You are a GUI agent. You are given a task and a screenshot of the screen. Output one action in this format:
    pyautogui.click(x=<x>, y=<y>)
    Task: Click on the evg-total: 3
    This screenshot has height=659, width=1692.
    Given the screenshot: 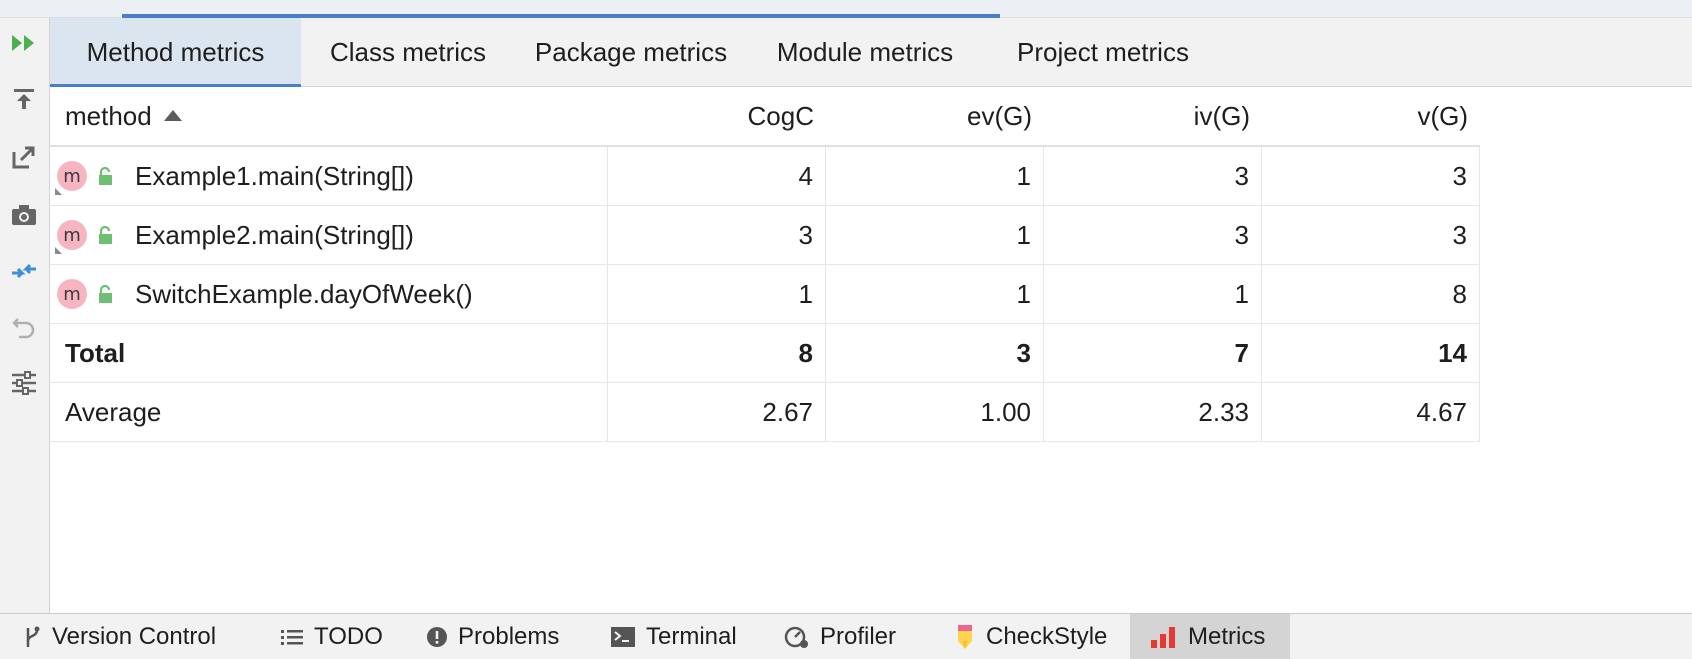 What is the action you would take?
    pyautogui.click(x=935, y=353)
    